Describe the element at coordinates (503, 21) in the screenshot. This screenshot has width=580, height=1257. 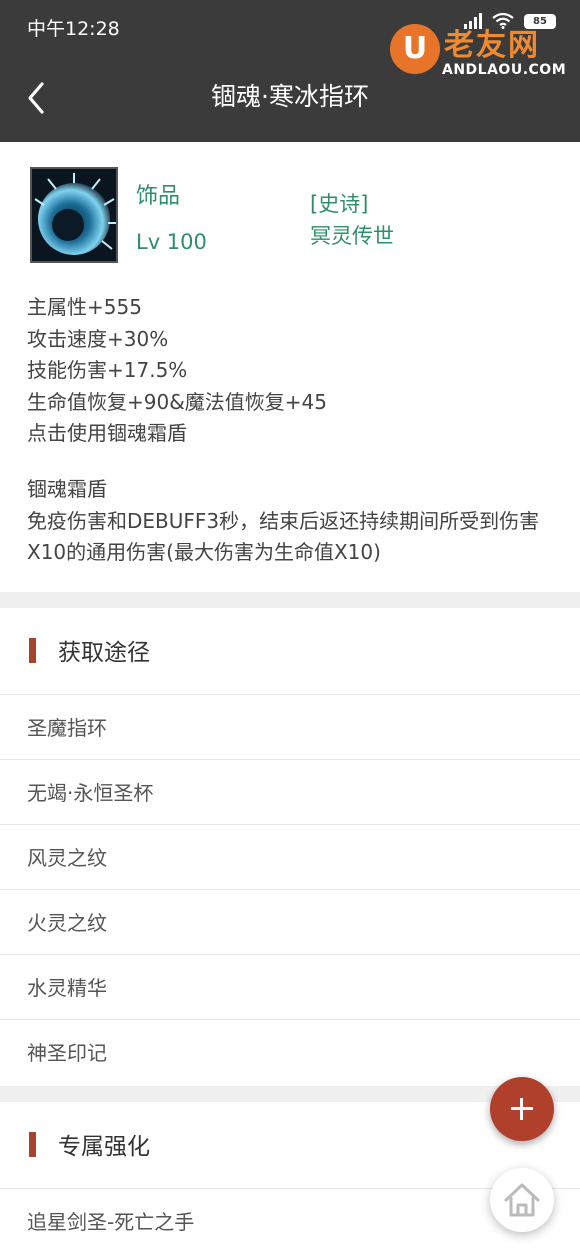
I see `wifi-icon` at that location.